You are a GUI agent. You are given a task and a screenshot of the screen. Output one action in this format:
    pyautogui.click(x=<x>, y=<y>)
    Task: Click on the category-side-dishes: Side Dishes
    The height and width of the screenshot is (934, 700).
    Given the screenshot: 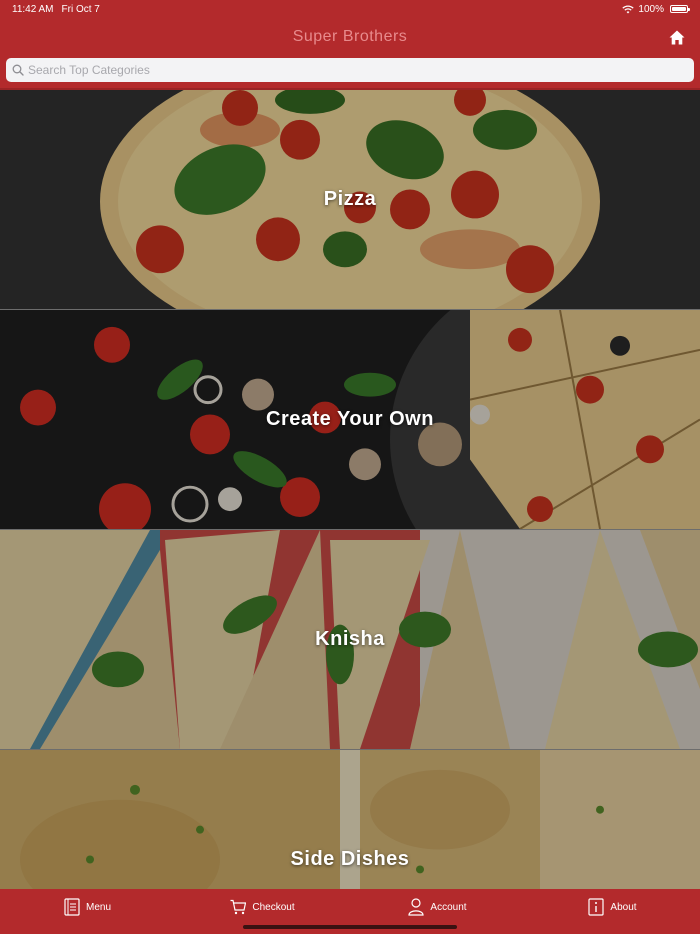 What is the action you would take?
    pyautogui.click(x=350, y=819)
    